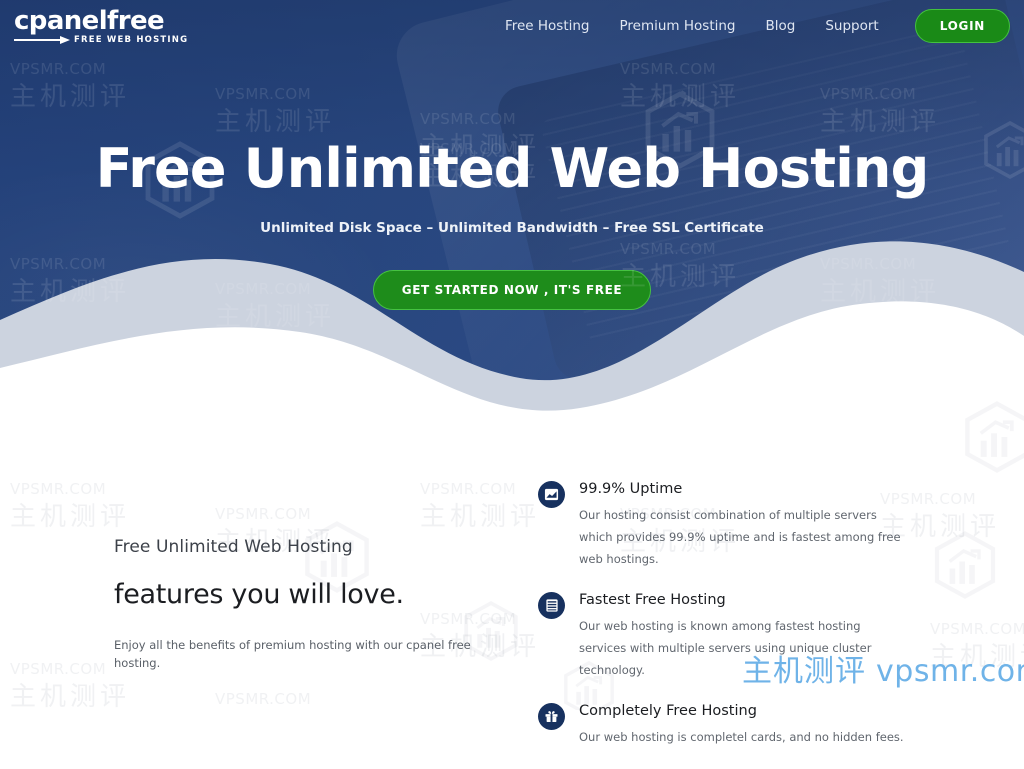 The width and height of the screenshot is (1024, 769). I want to click on nav-link-premium-hosting: Premium Hosting, so click(678, 26).